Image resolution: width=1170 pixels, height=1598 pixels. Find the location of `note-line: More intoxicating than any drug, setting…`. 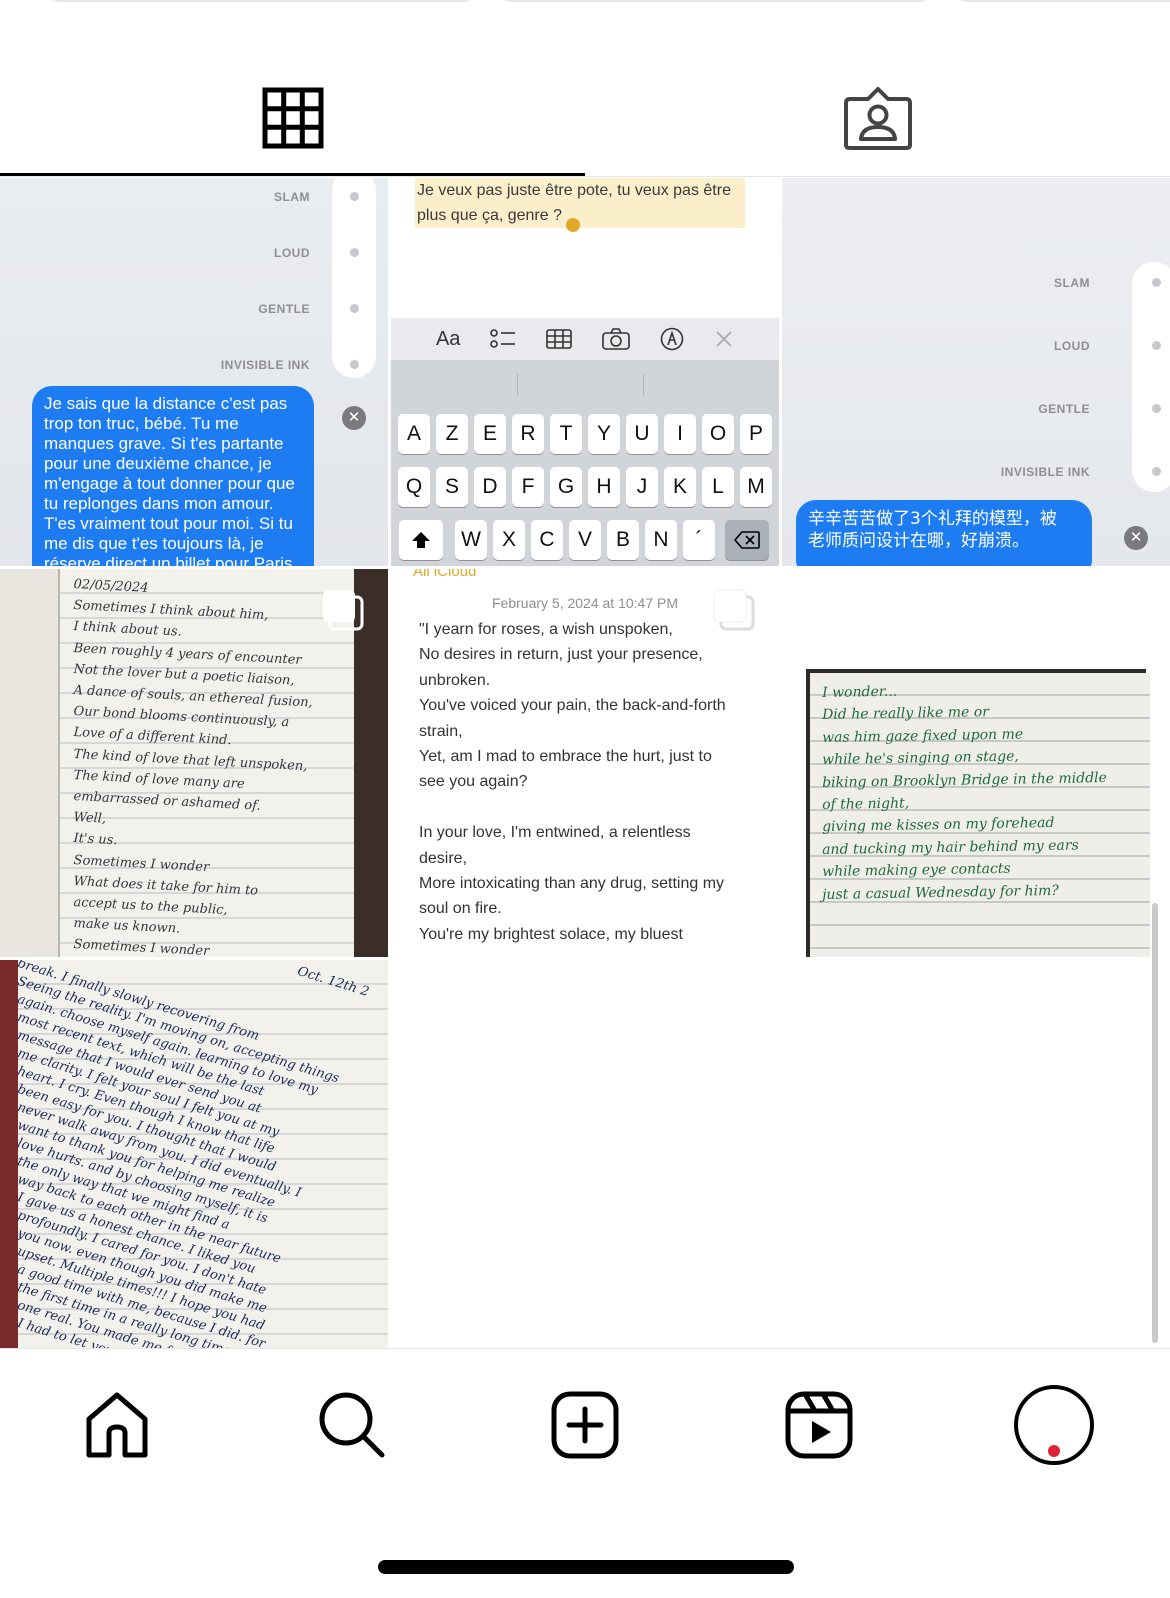

note-line: More intoxicating than any drug, setting… is located at coordinates (572, 883).